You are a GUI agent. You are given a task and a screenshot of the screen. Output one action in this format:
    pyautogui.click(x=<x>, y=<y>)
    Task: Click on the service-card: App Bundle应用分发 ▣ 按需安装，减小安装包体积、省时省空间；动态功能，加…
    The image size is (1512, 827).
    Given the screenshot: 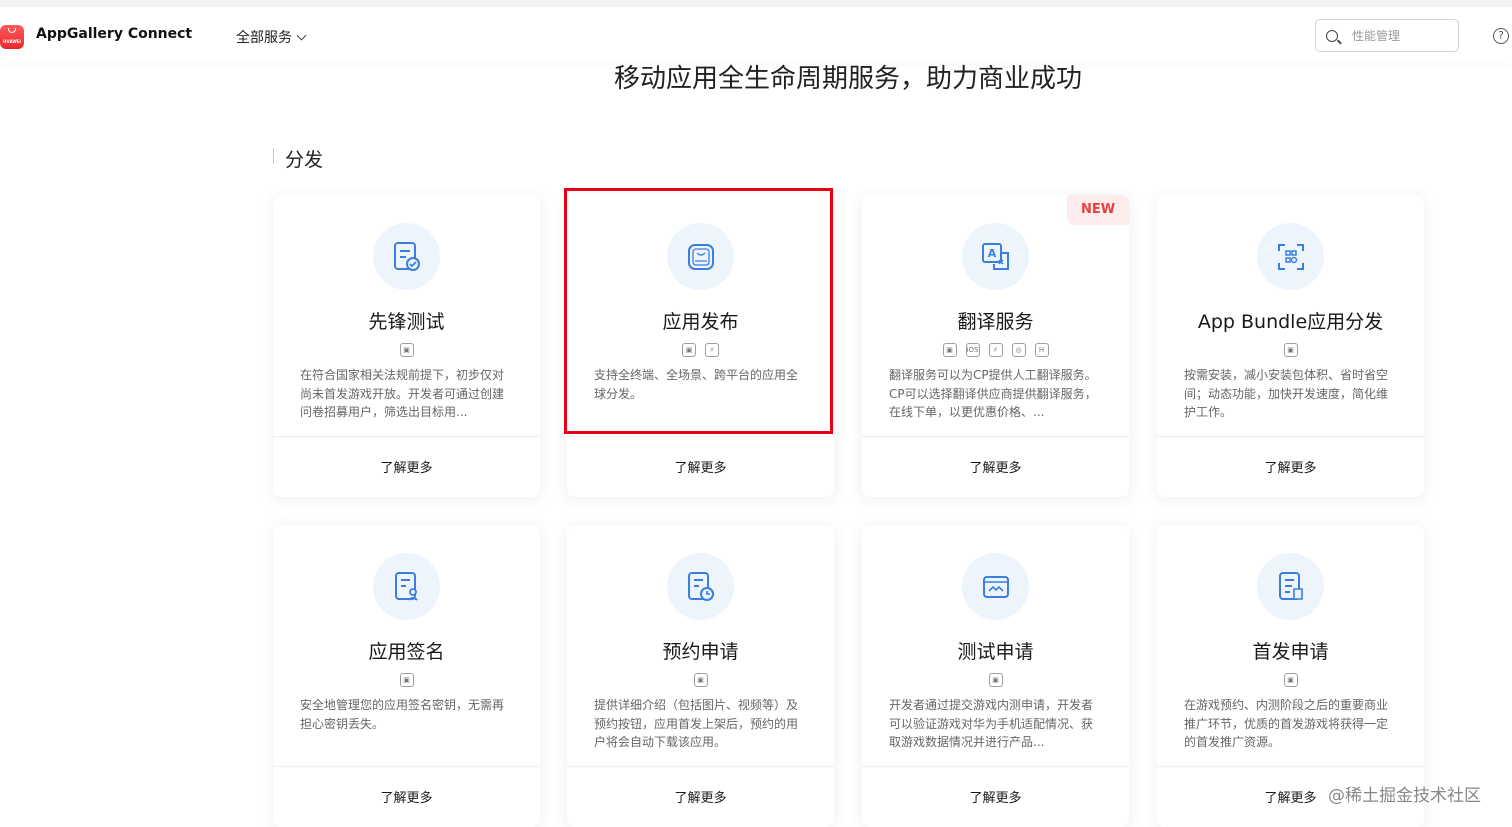 What is the action you would take?
    pyautogui.click(x=1290, y=346)
    